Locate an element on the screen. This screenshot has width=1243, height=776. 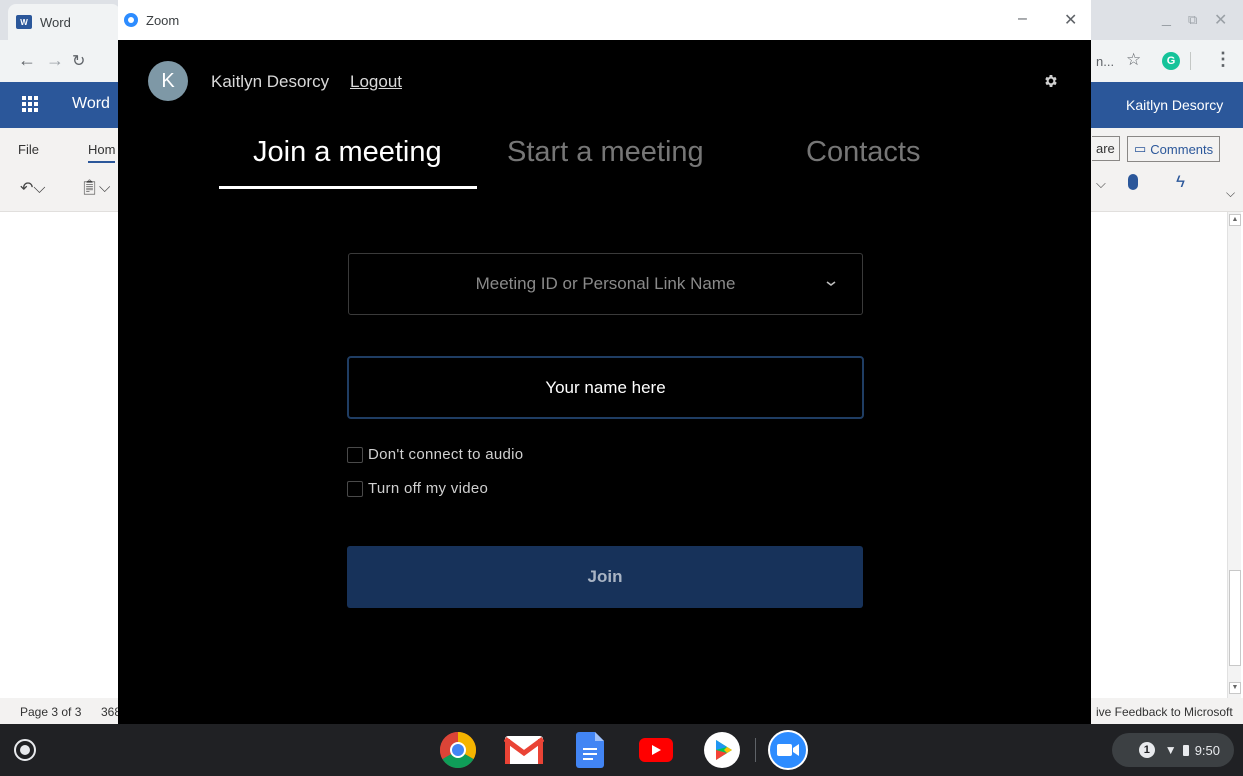
gear-icon is located at coordinates (1051, 81).